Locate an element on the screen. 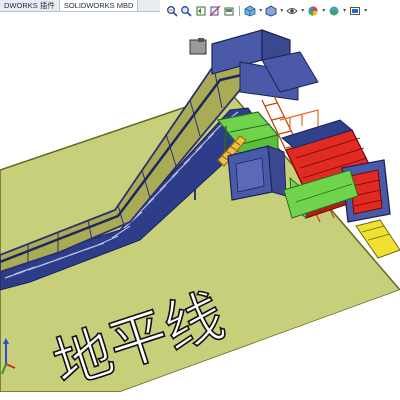 The width and height of the screenshot is (400, 400). apply-scene-icon is located at coordinates (334, 10).